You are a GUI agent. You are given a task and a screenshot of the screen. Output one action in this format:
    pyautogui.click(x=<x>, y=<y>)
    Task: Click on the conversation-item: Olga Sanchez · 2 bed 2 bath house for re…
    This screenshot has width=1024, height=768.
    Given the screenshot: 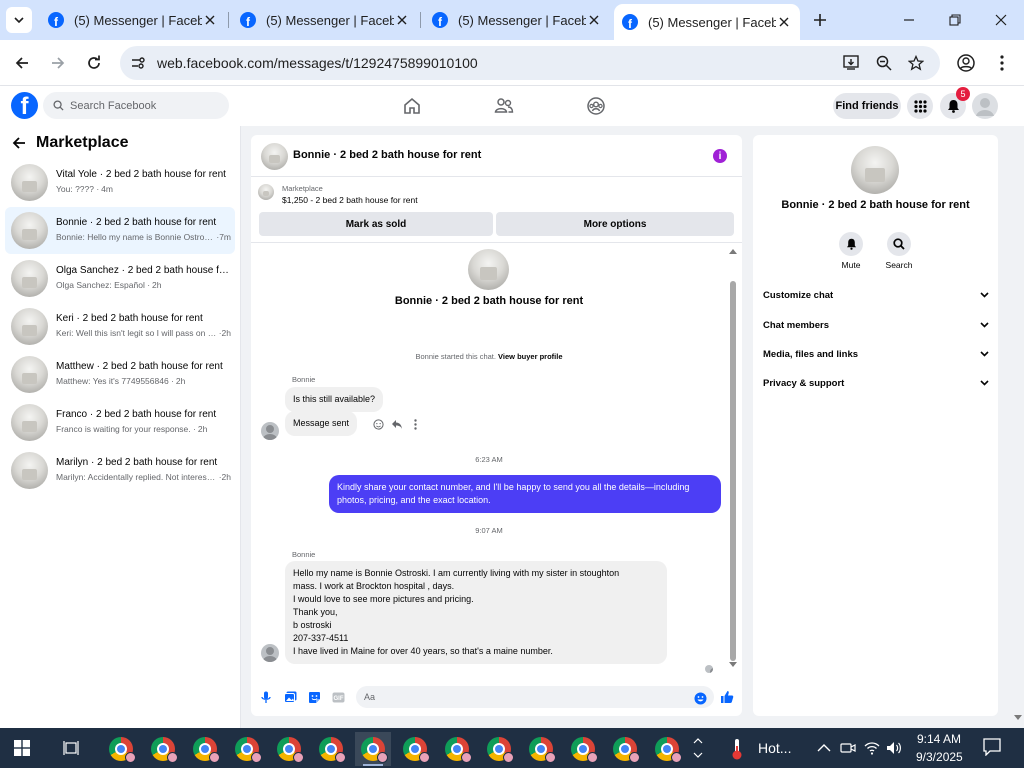 What is the action you would take?
    pyautogui.click(x=120, y=278)
    